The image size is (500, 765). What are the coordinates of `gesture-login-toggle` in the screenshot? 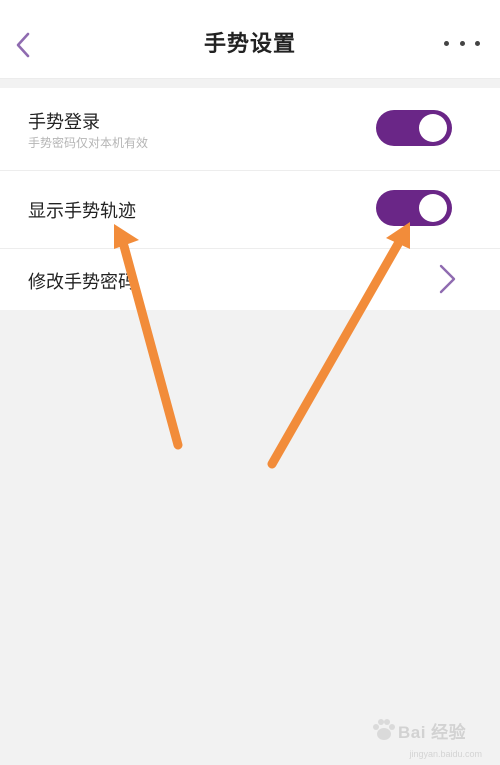 It's located at (414, 128).